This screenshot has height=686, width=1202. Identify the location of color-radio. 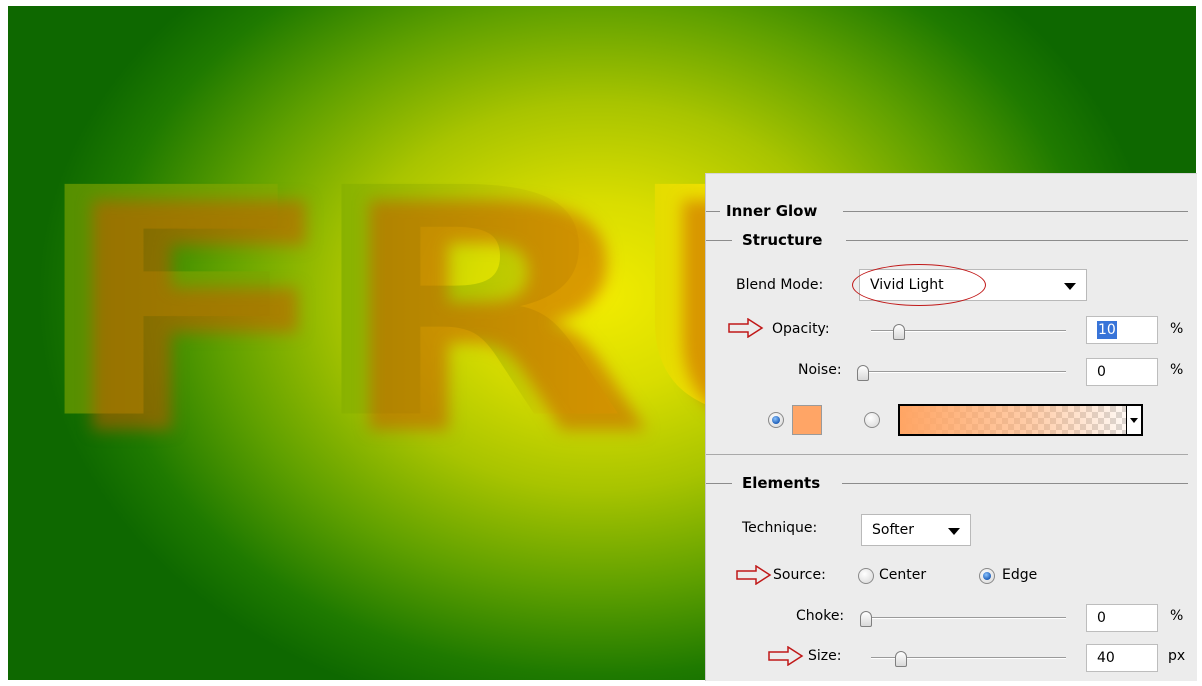
(776, 420).